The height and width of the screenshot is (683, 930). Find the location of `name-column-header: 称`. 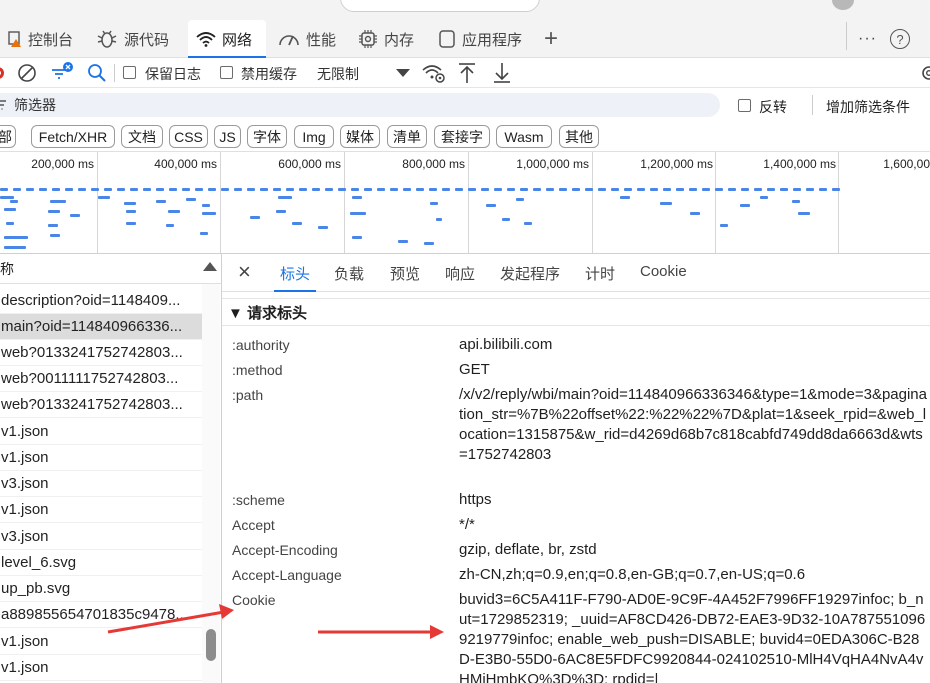

name-column-header: 称 is located at coordinates (110, 269).